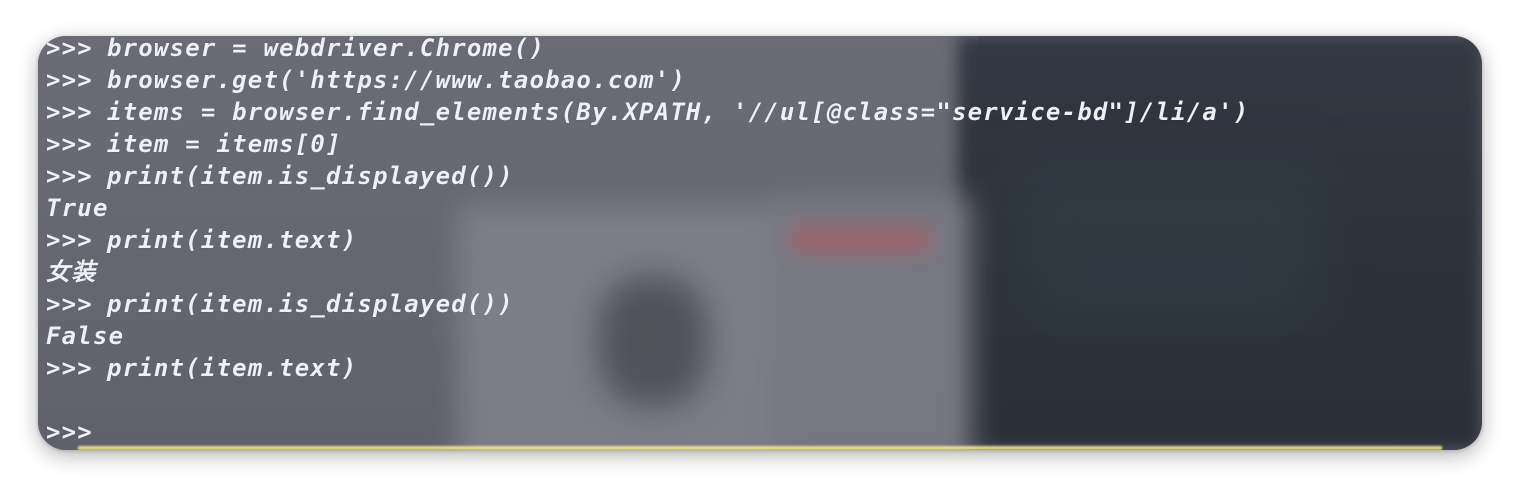 This screenshot has width=1518, height=486. I want to click on terminal-input-line: >>> browser.get('https://www.taobao.com'), so click(647, 80).